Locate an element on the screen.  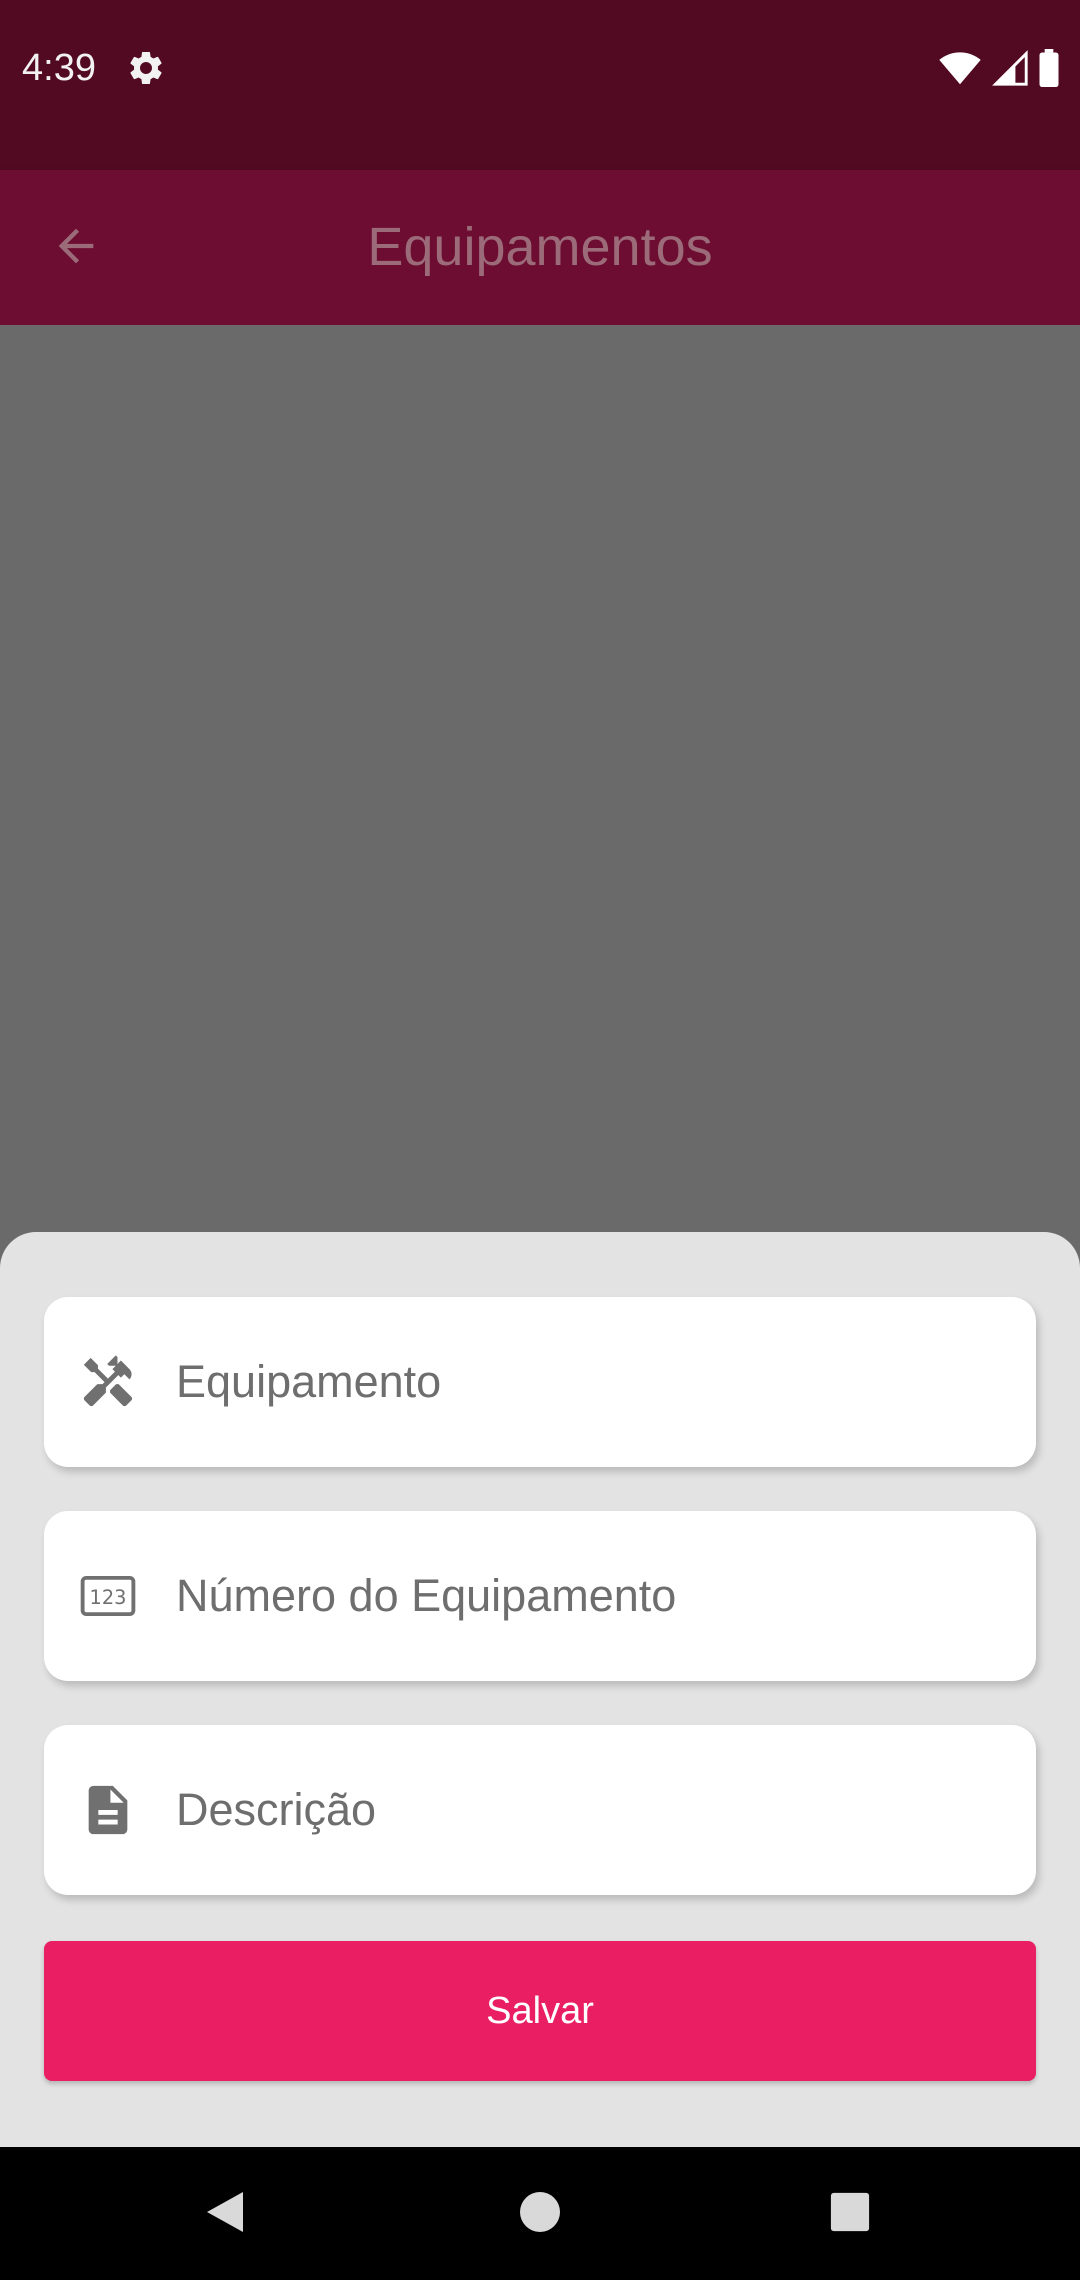
numero-equipamento-field: 123 is located at coordinates (540, 1596).